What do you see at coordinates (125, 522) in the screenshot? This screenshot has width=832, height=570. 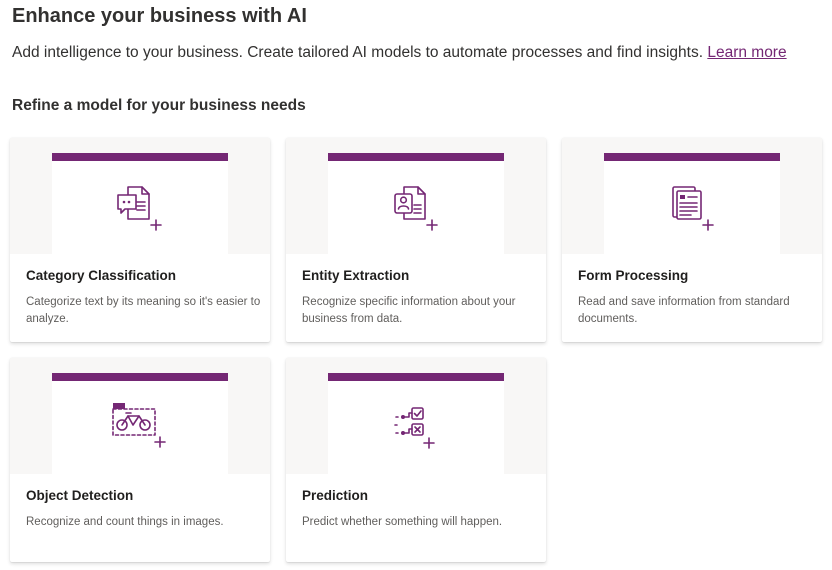 I see `card-description: Recognize and count things in images.` at bounding box center [125, 522].